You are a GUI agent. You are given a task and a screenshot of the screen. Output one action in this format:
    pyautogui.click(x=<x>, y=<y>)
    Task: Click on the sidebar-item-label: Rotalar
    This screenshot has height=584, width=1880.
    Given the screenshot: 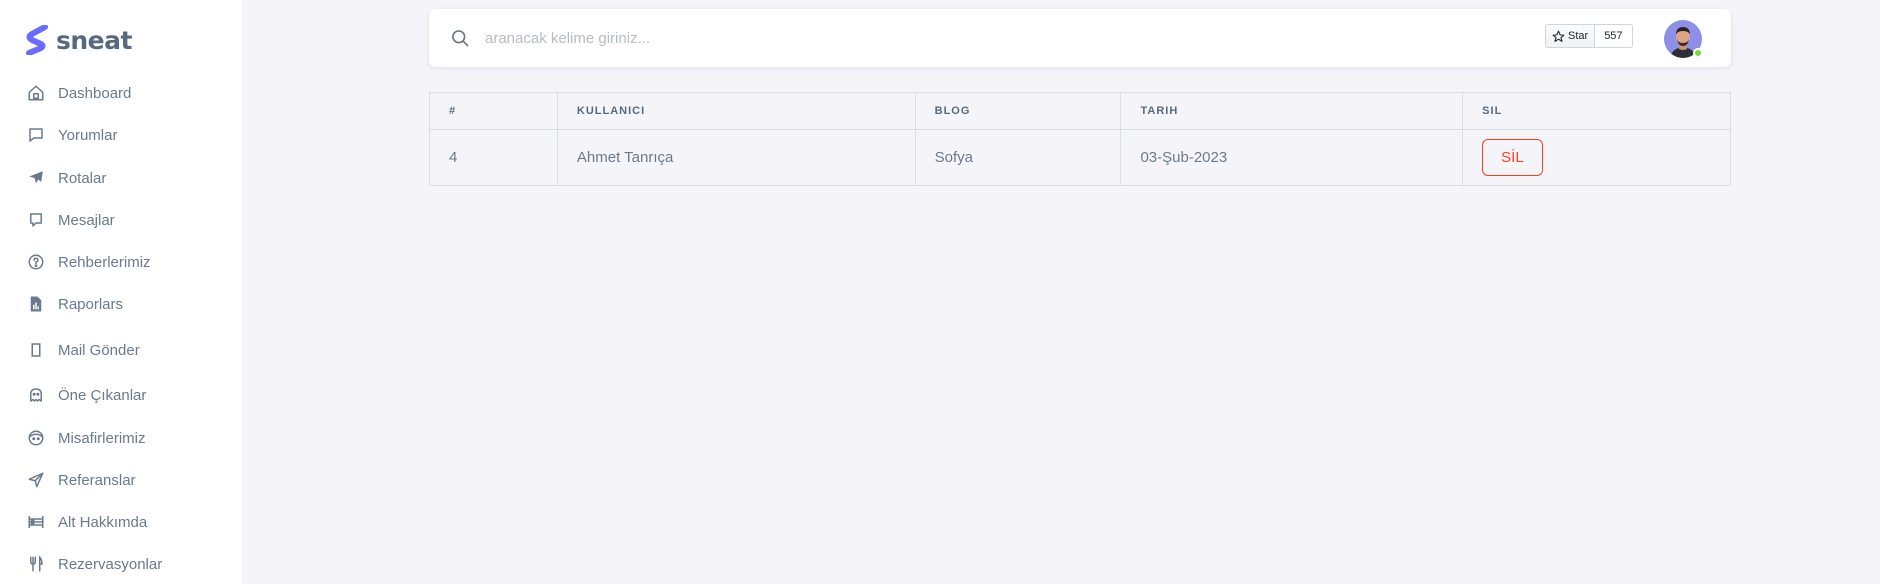 What is the action you would take?
    pyautogui.click(x=82, y=178)
    